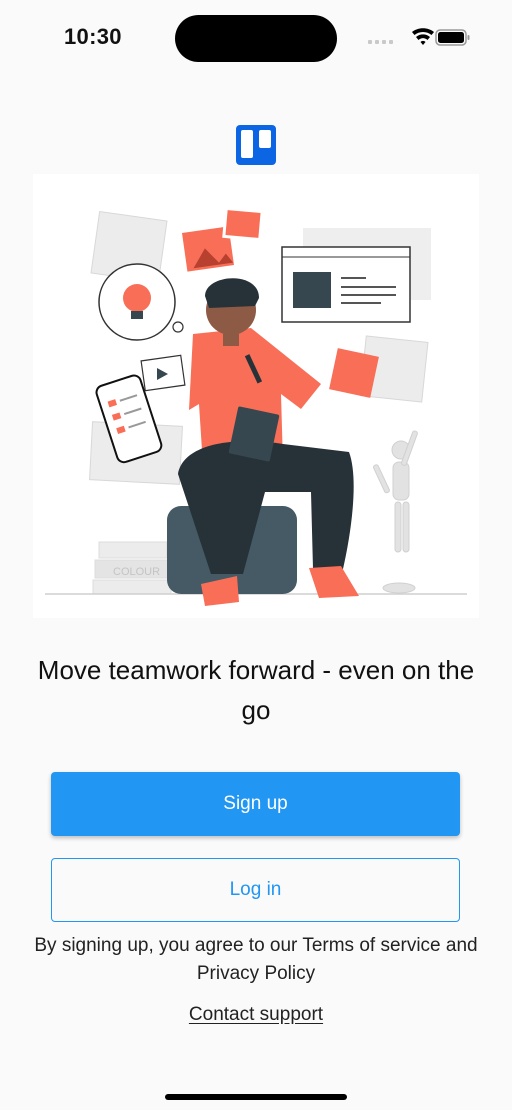  Describe the element at coordinates (256, 1097) in the screenshot. I see `home-indicator` at that location.